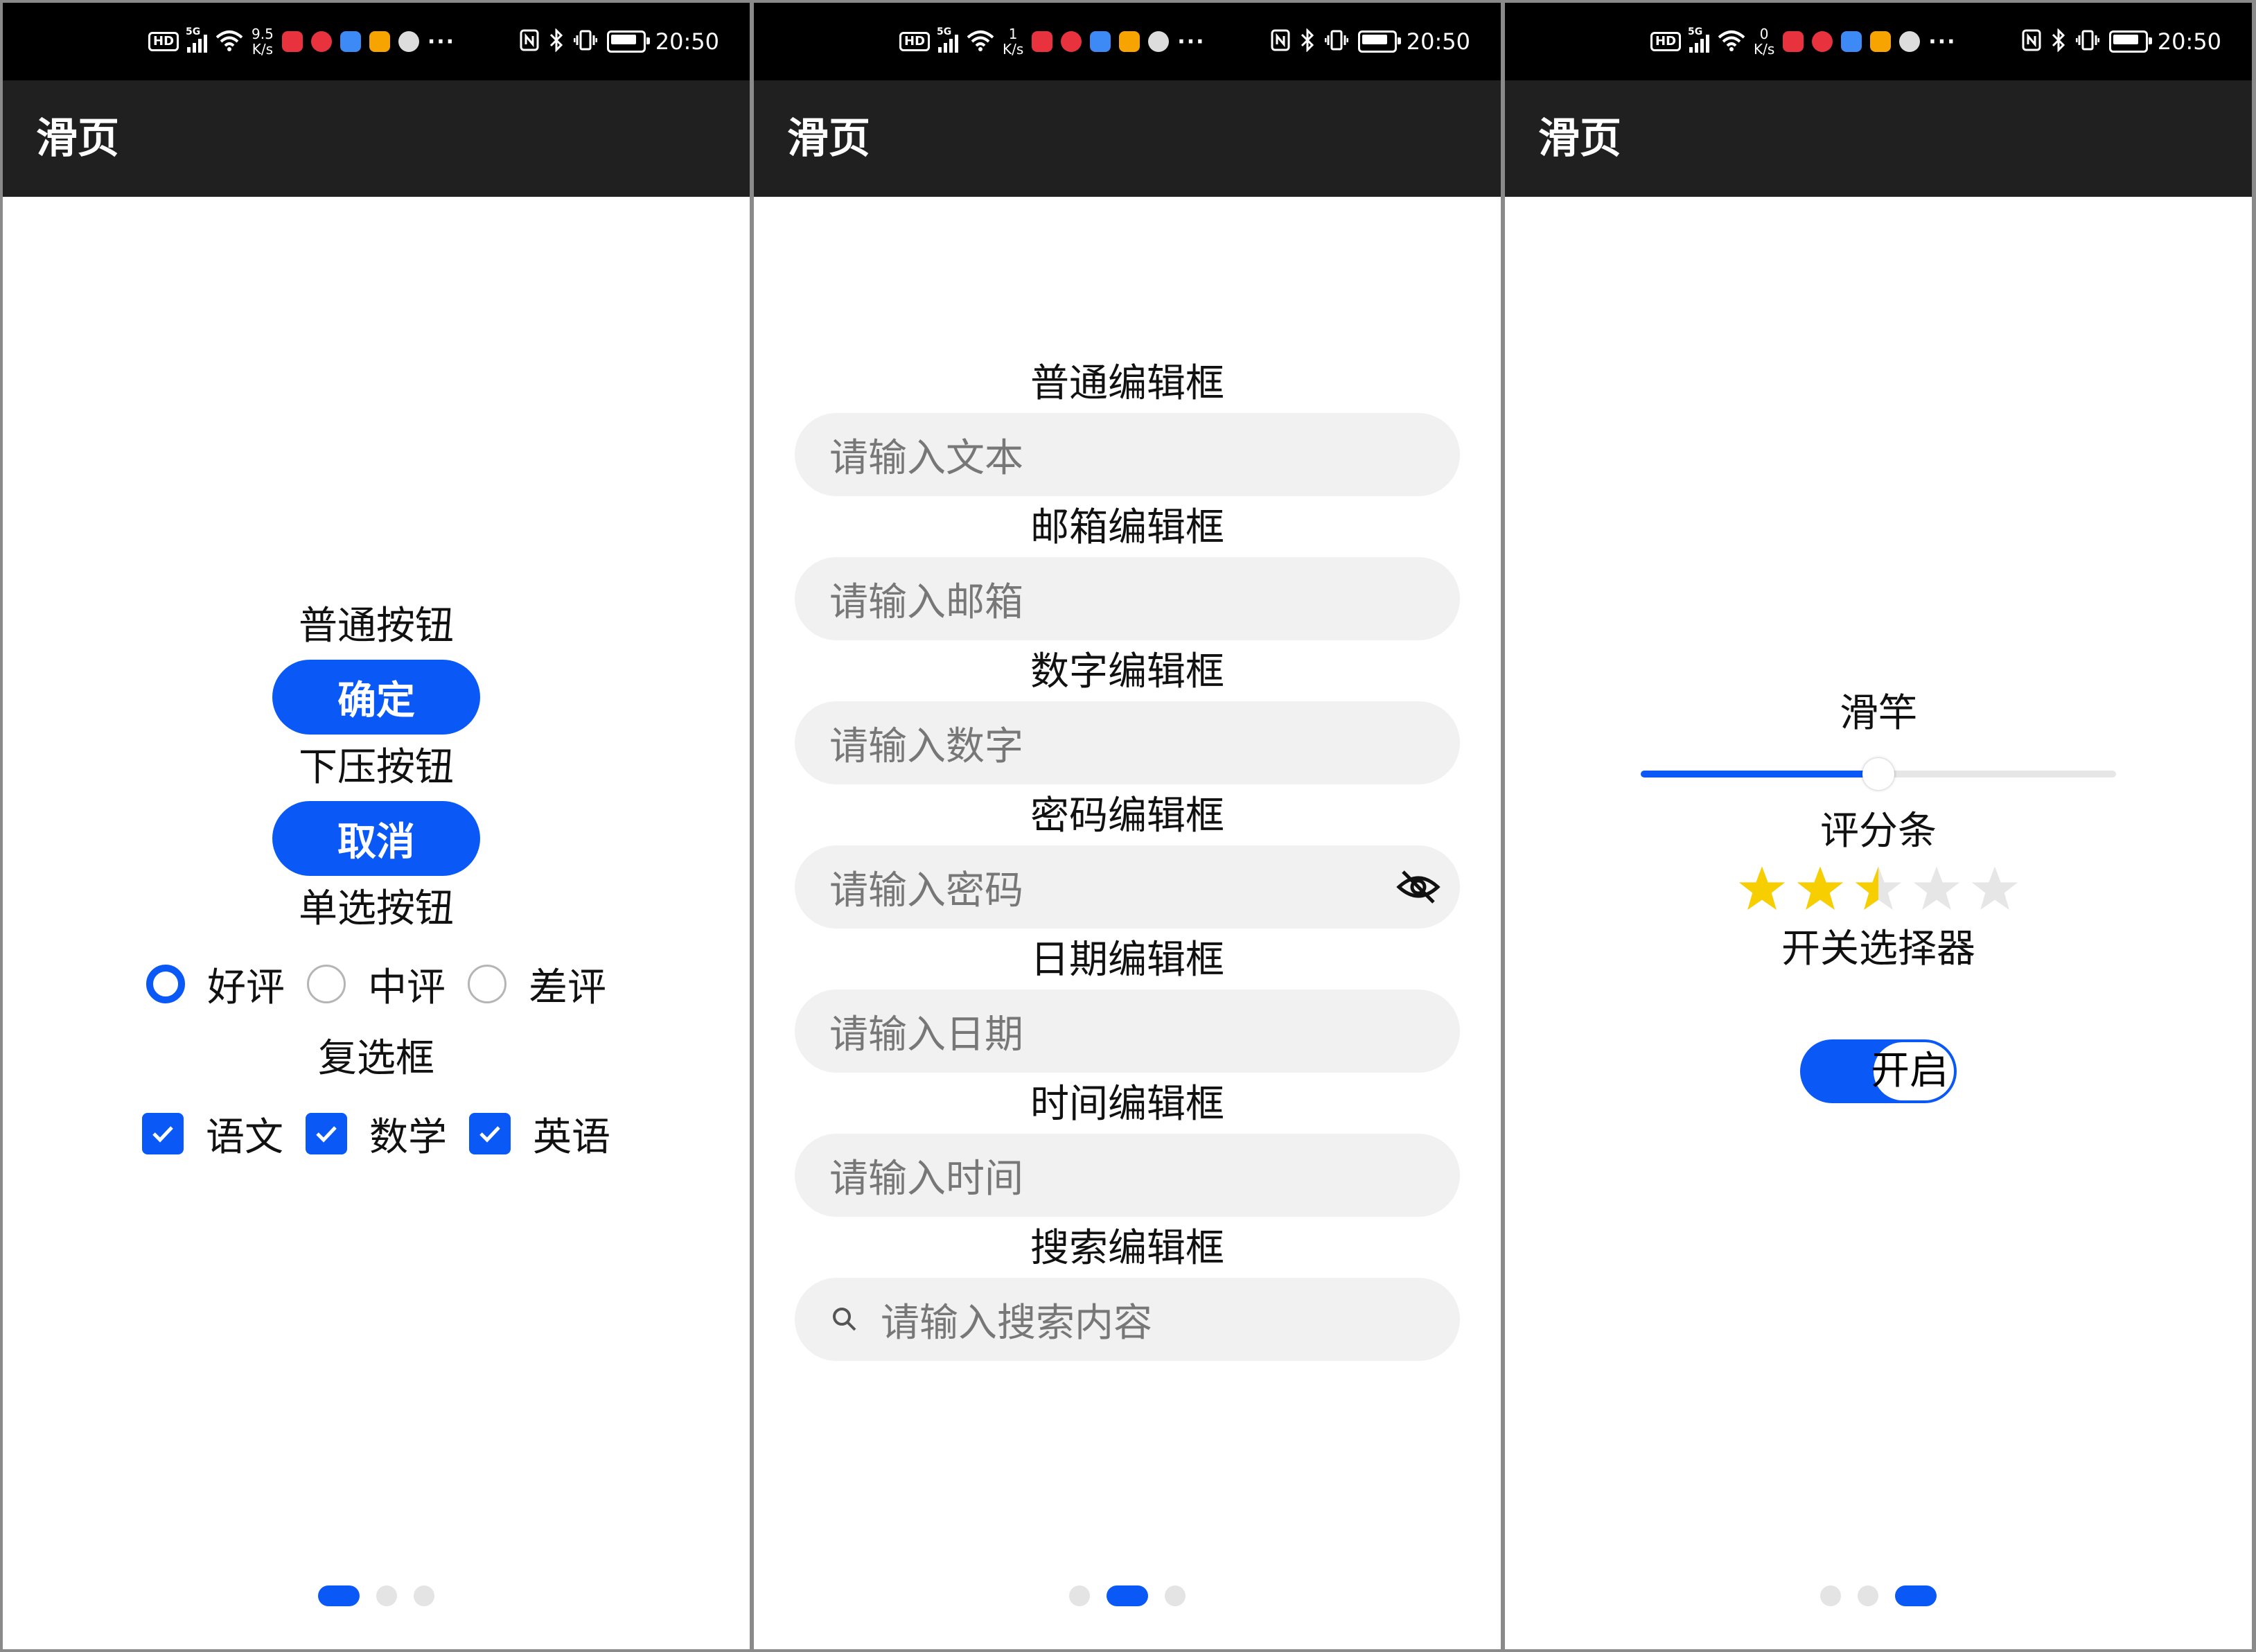 The image size is (2256, 1652). What do you see at coordinates (244, 1137) in the screenshot?
I see `checkbox-option-label: 语文` at bounding box center [244, 1137].